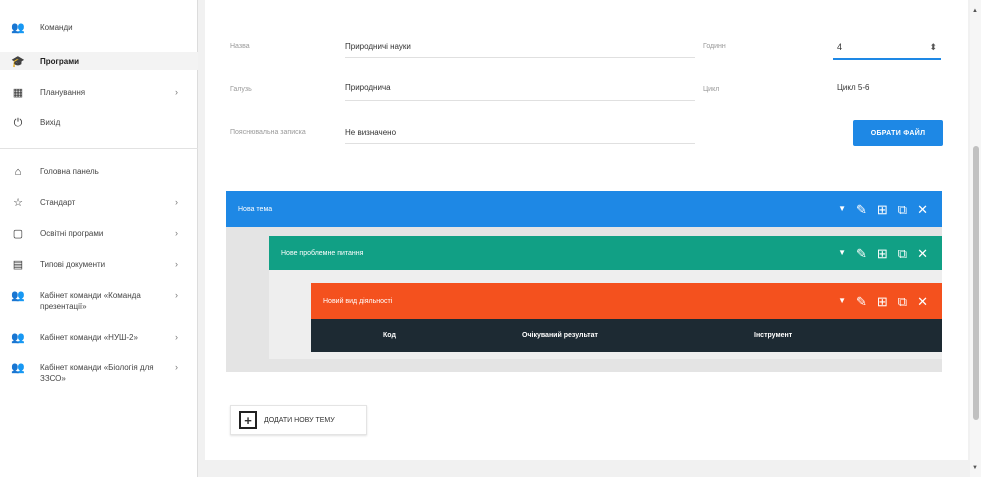 The width and height of the screenshot is (981, 477). Describe the element at coordinates (378, 46) in the screenshot. I see `name-field: Природничі науки` at that location.